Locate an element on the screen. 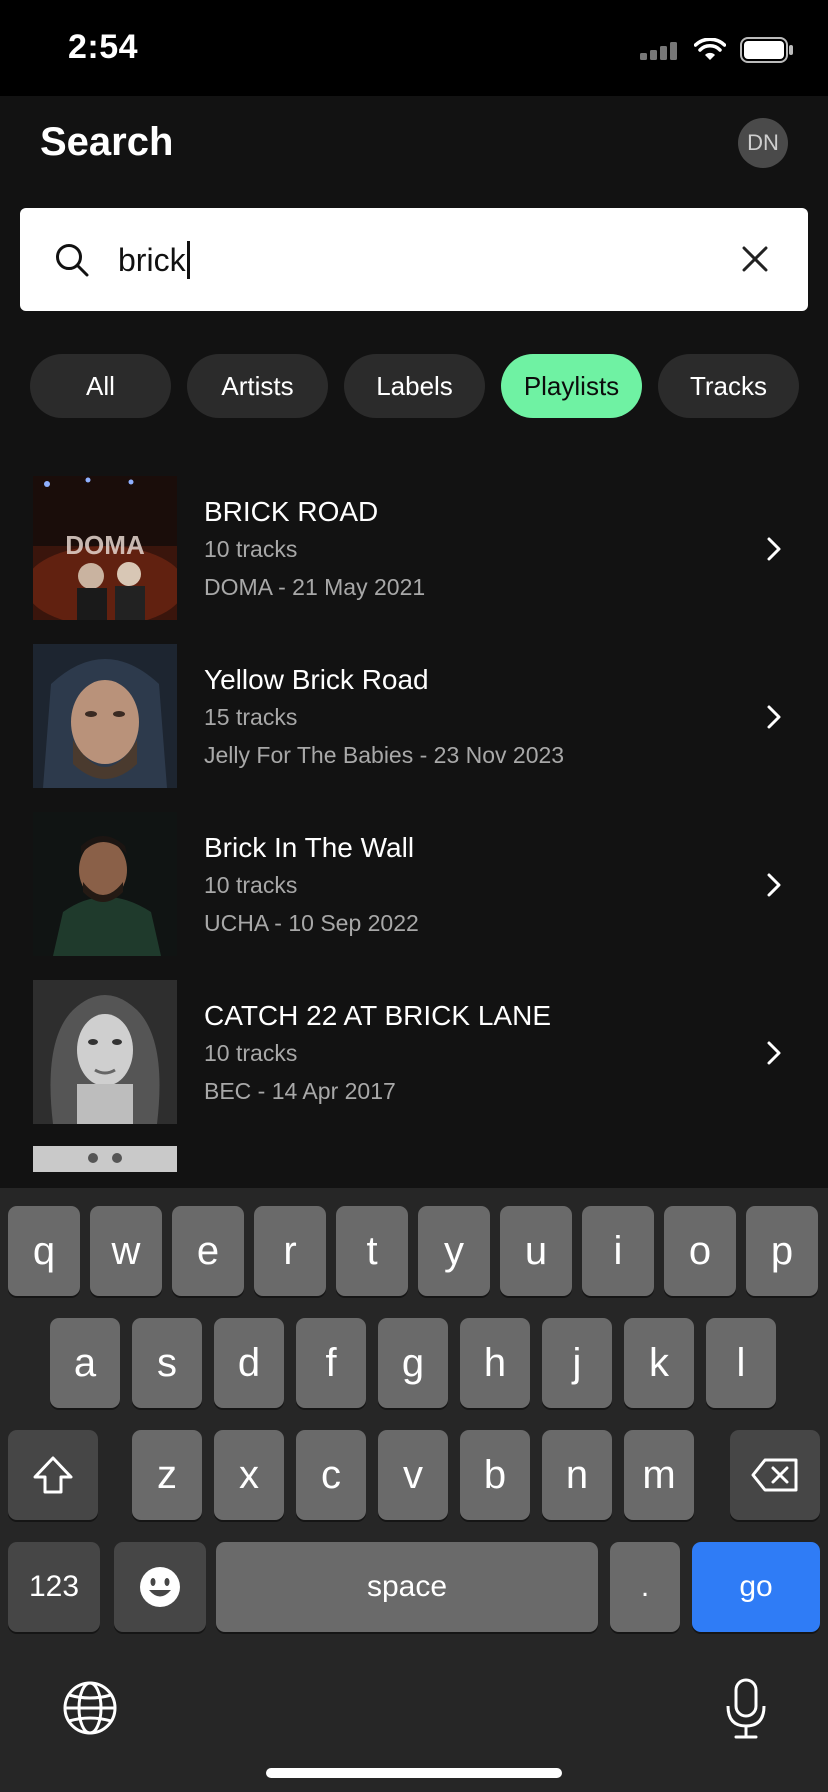 This screenshot has width=828, height=1792. key-w: w is located at coordinates (126, 1251).